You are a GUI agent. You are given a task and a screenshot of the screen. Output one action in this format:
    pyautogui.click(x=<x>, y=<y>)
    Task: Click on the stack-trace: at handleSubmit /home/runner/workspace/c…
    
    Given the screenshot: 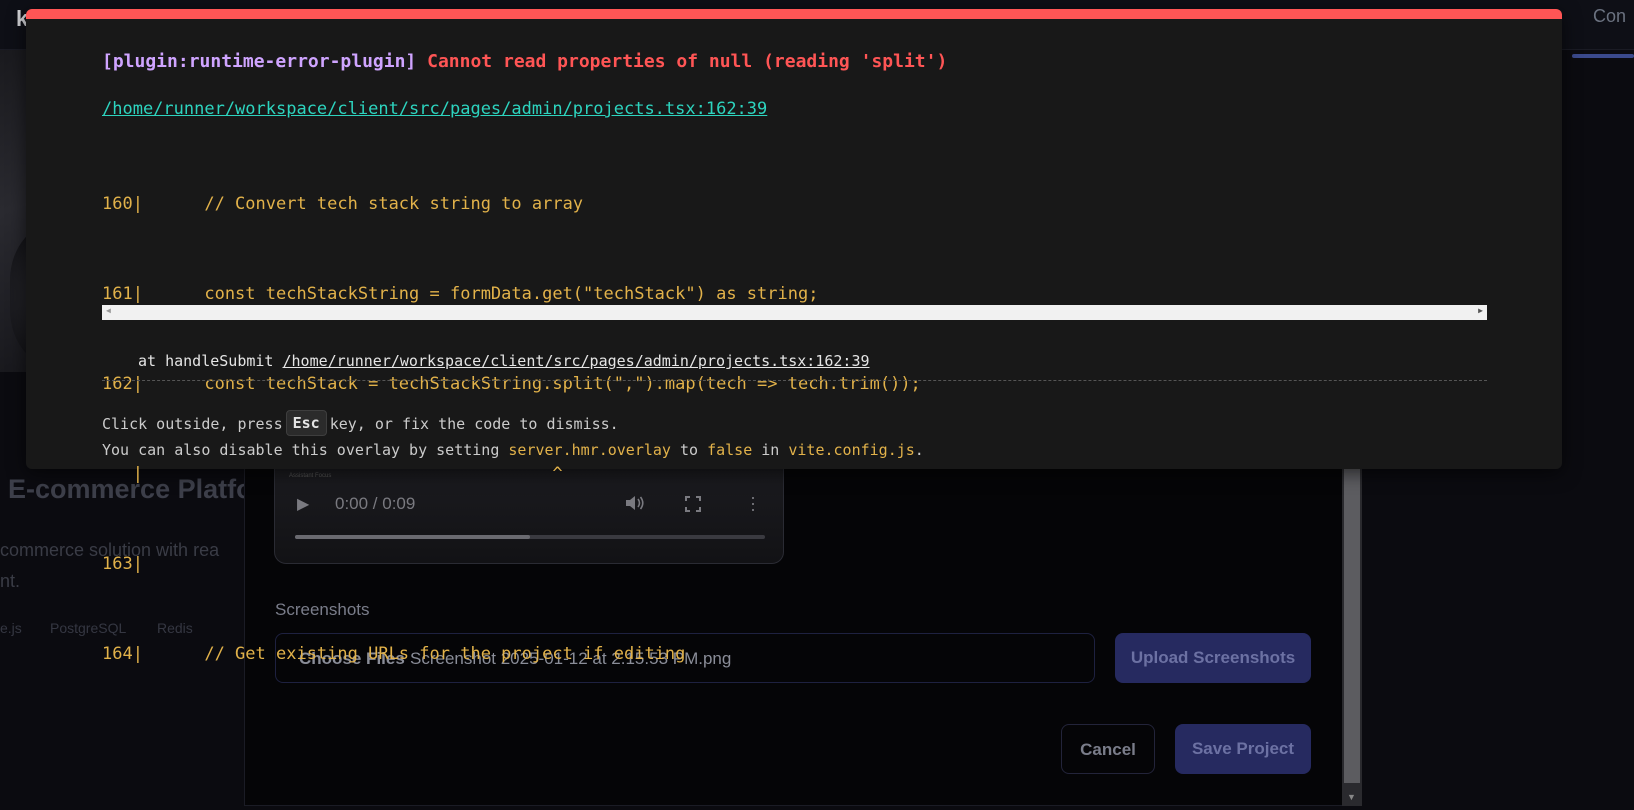 What is the action you would take?
    pyautogui.click(x=504, y=361)
    